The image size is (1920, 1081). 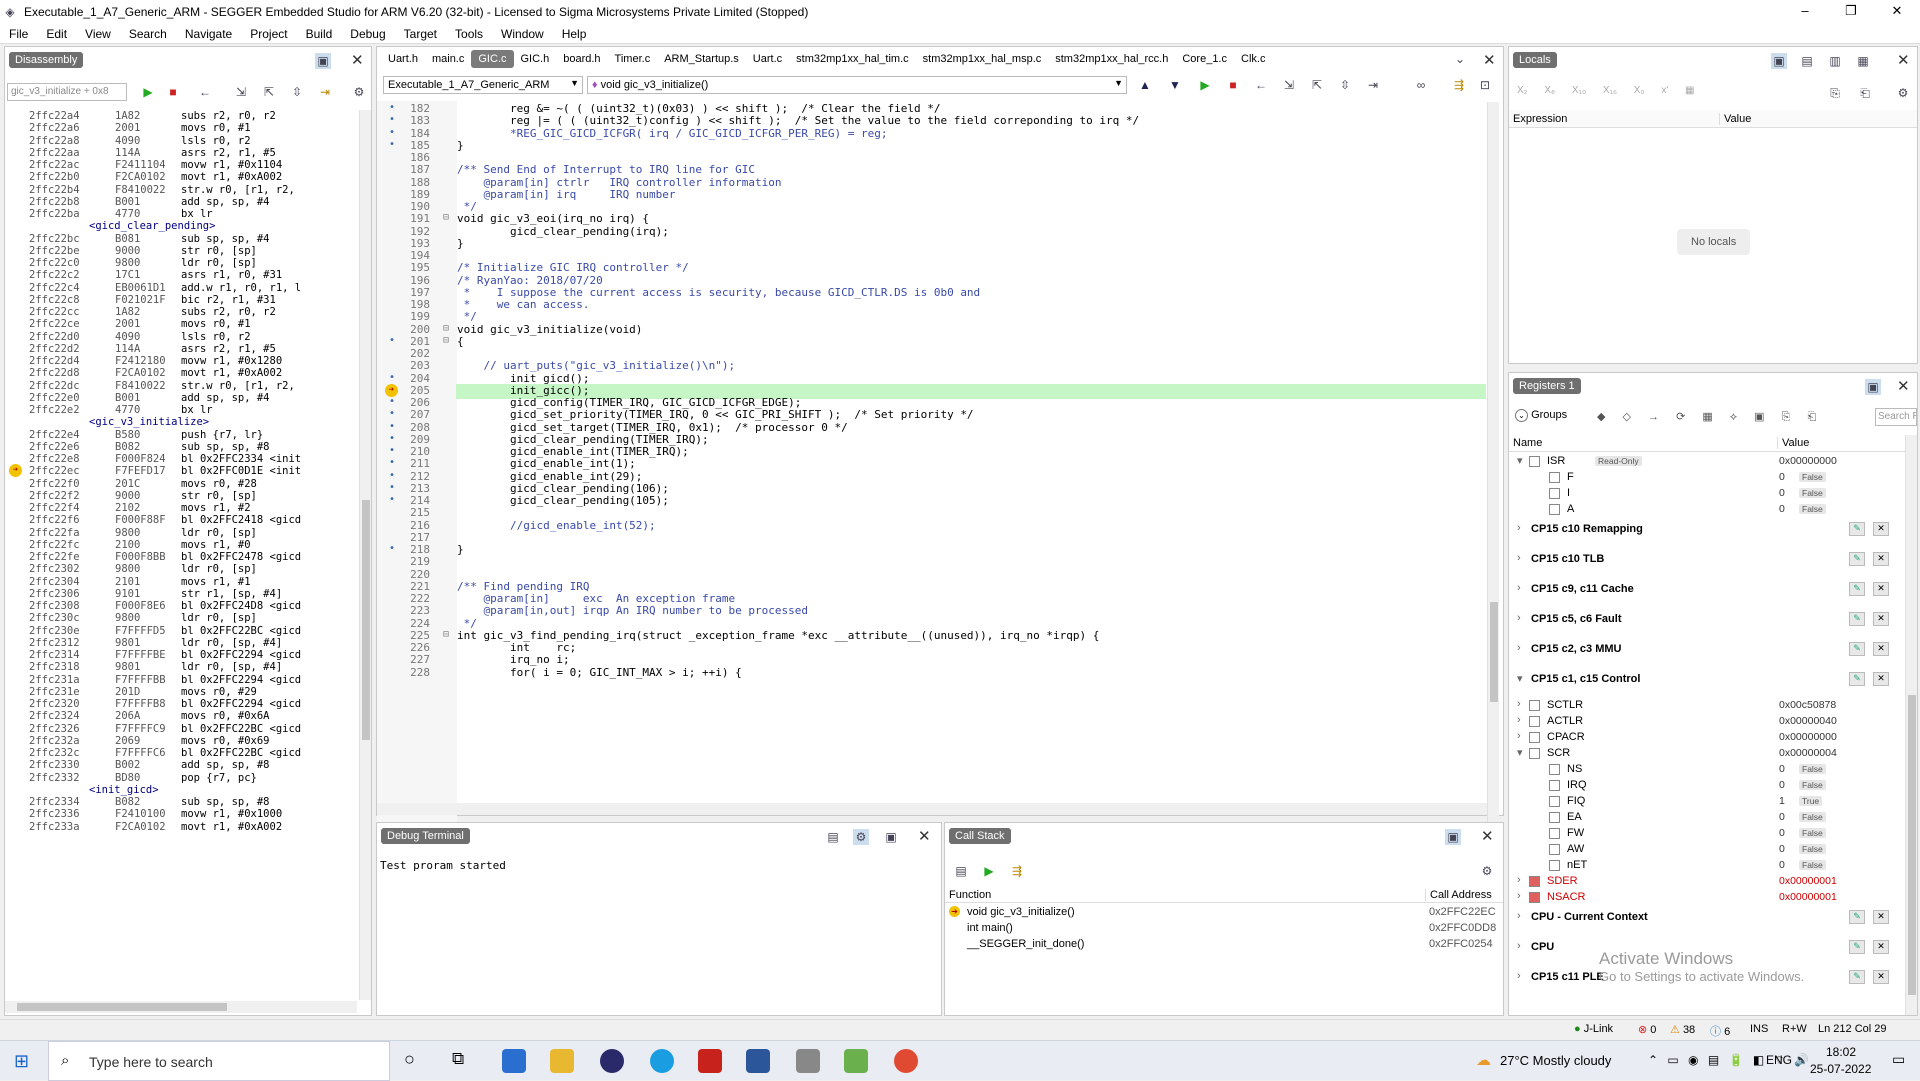 What do you see at coordinates (417, 463) in the screenshot?
I see `line-number: 211` at bounding box center [417, 463].